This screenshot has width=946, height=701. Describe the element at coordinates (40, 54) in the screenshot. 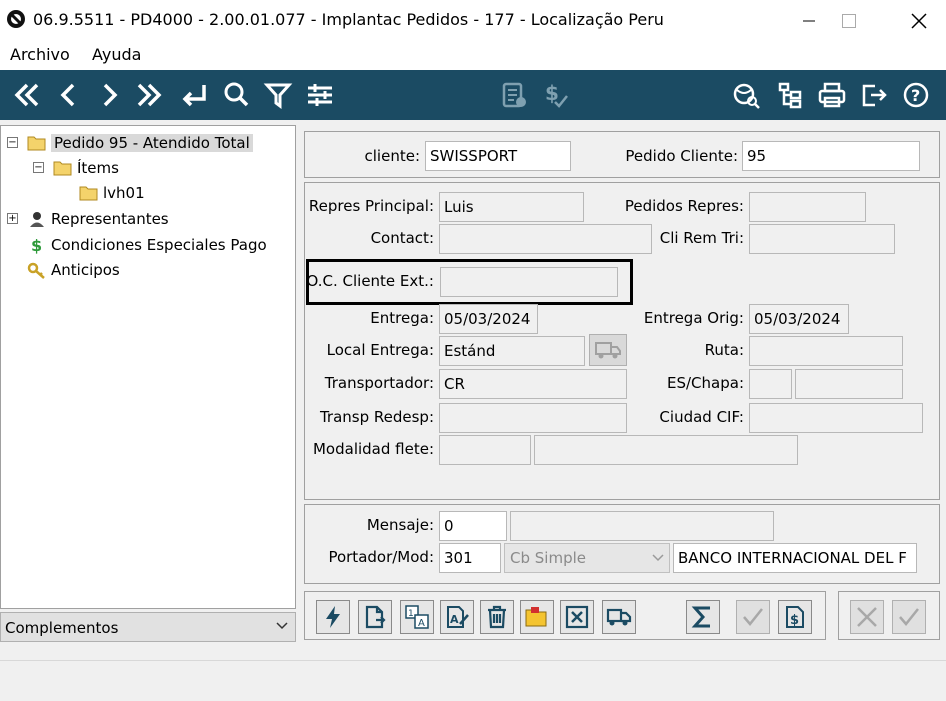

I see `menu-archivo: Archivo` at that location.